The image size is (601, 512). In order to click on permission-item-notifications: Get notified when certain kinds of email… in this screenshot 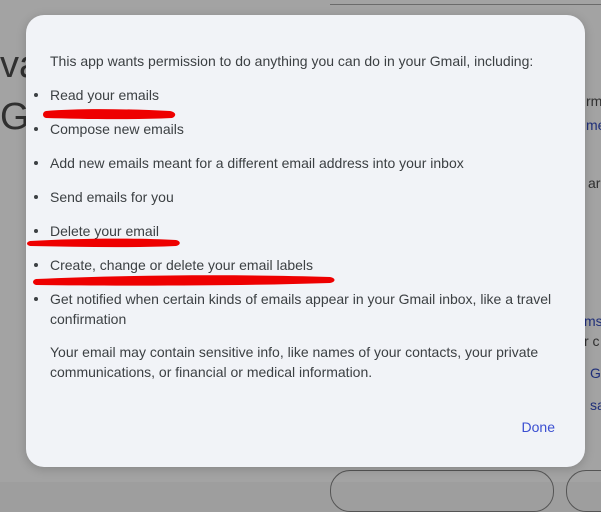, I will do `click(302, 309)`.